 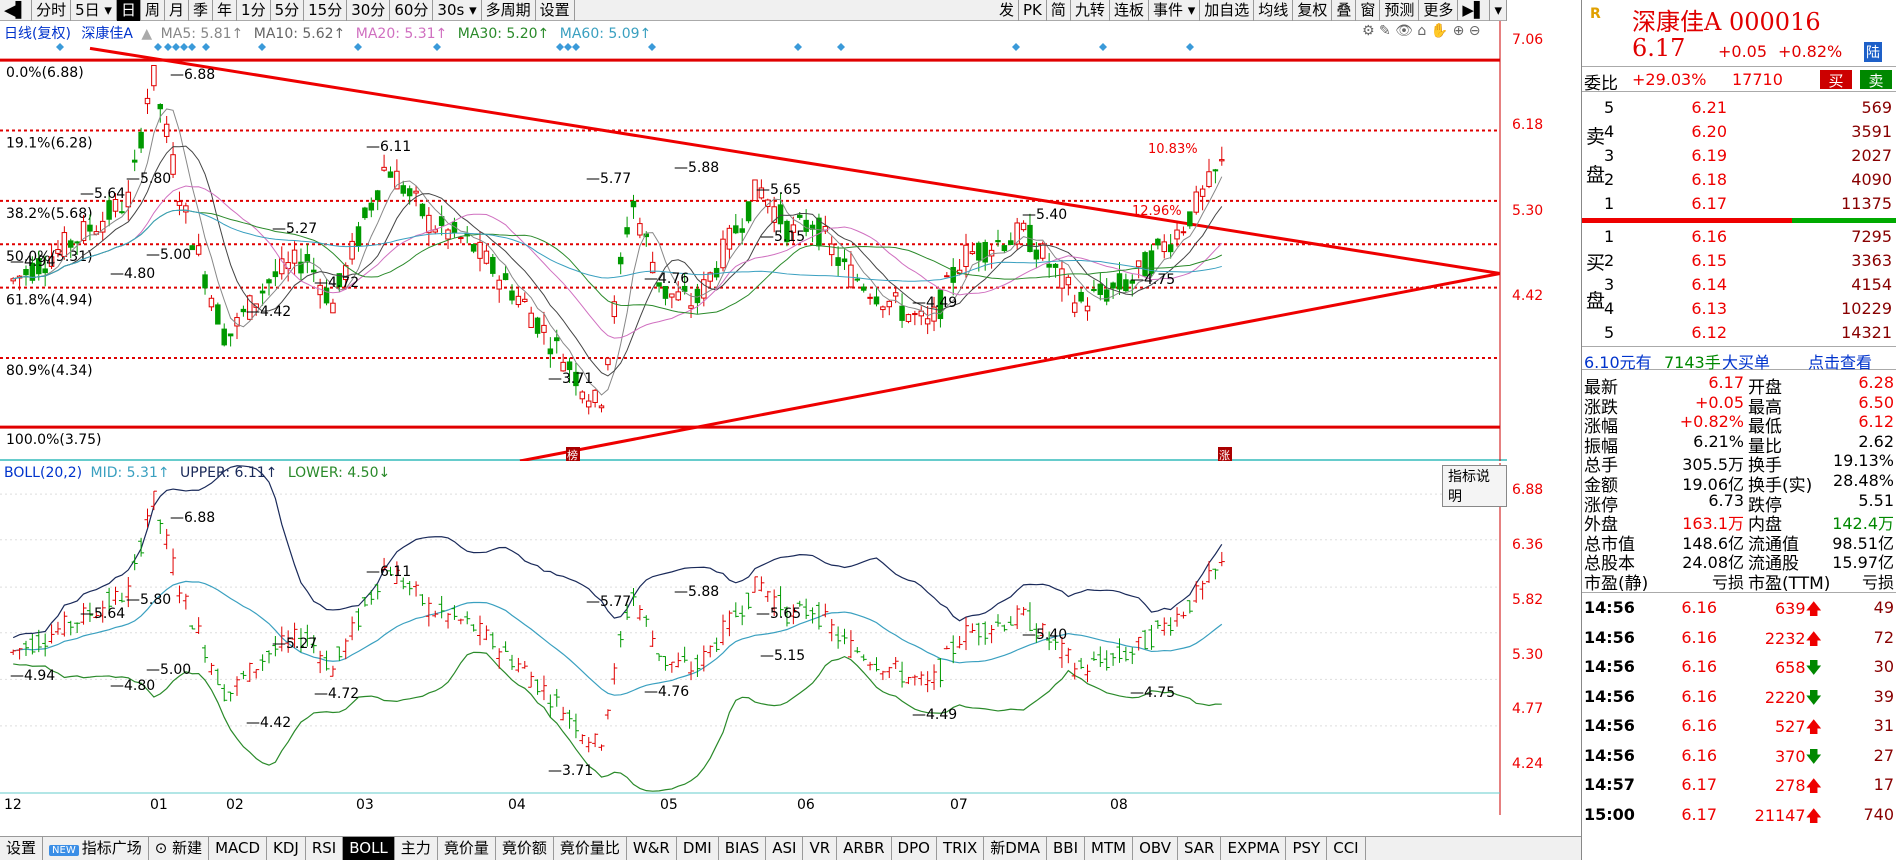 I want to click on tab-auction-amount: 竟价额, so click(x=525, y=848).